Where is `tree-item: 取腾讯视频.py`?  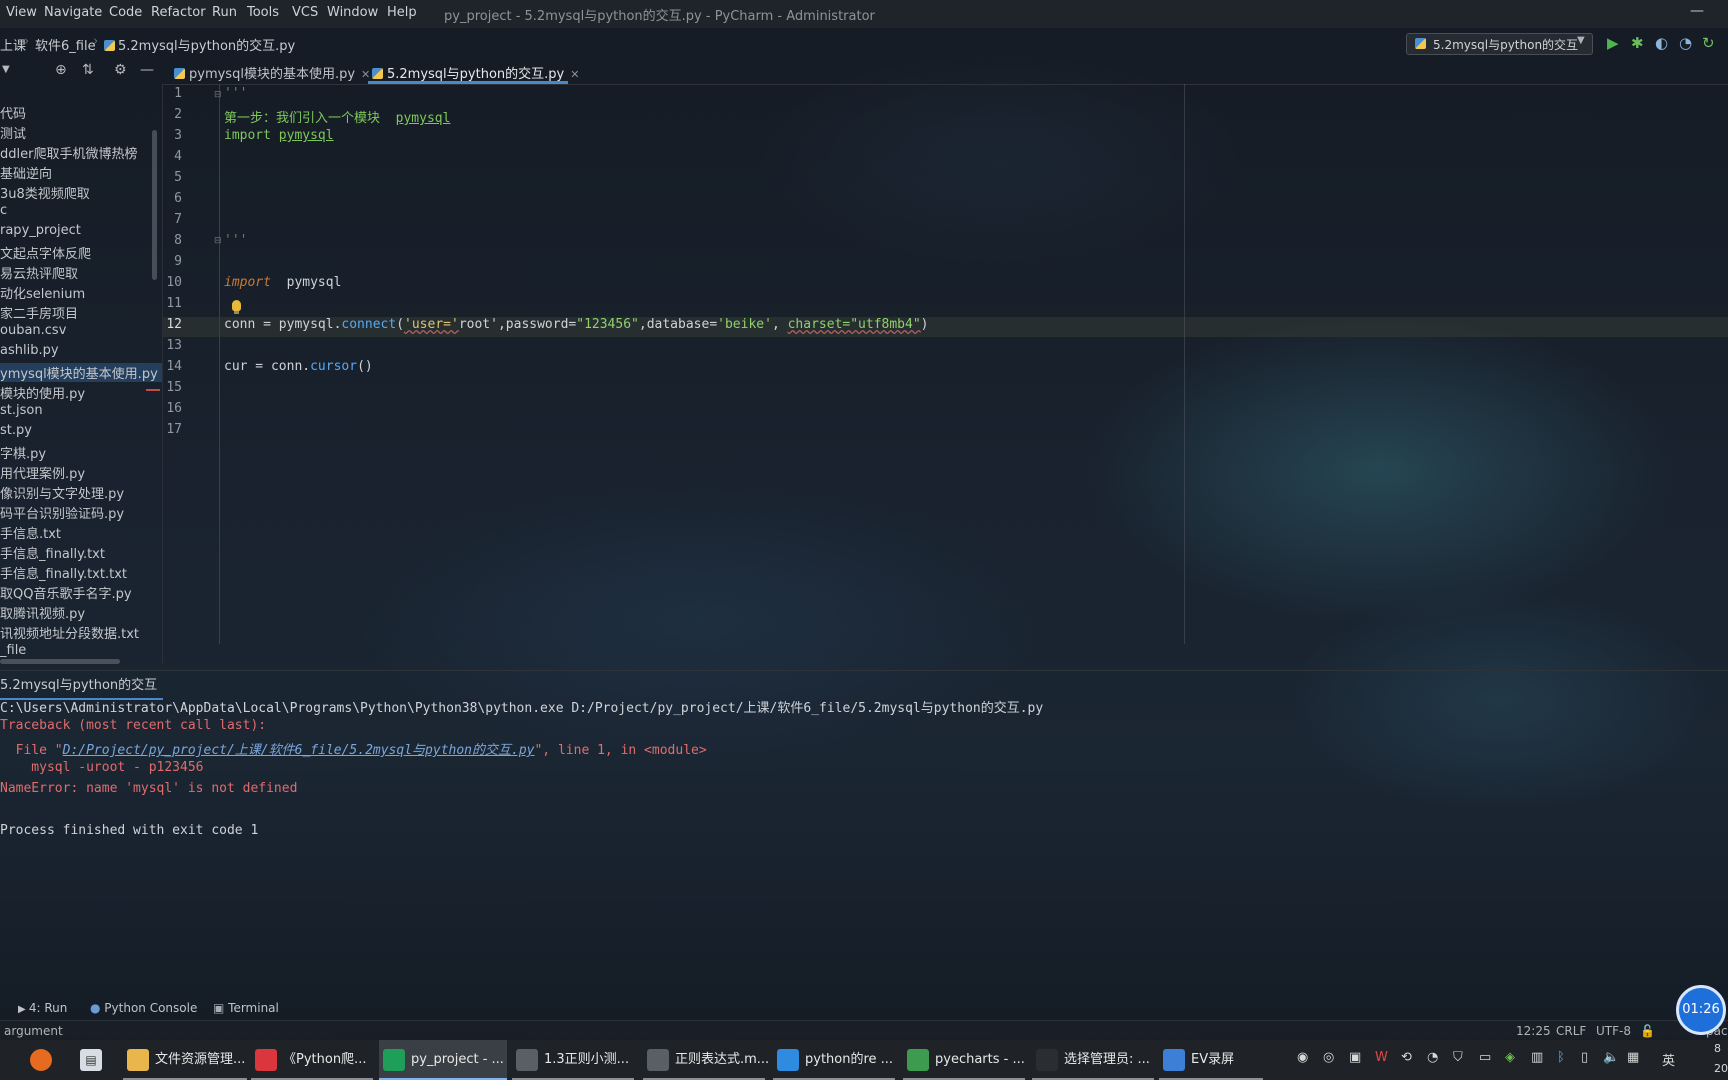
tree-item: 取腾讯视频.py is located at coordinates (42, 612).